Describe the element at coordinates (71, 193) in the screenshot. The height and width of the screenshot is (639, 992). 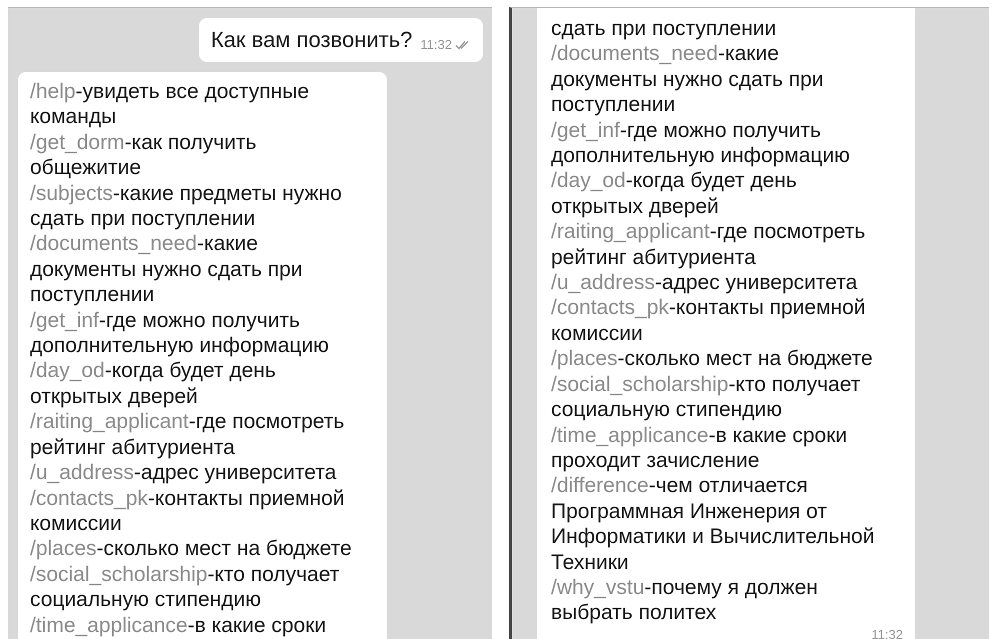
I see `command-link: /subjects` at that location.